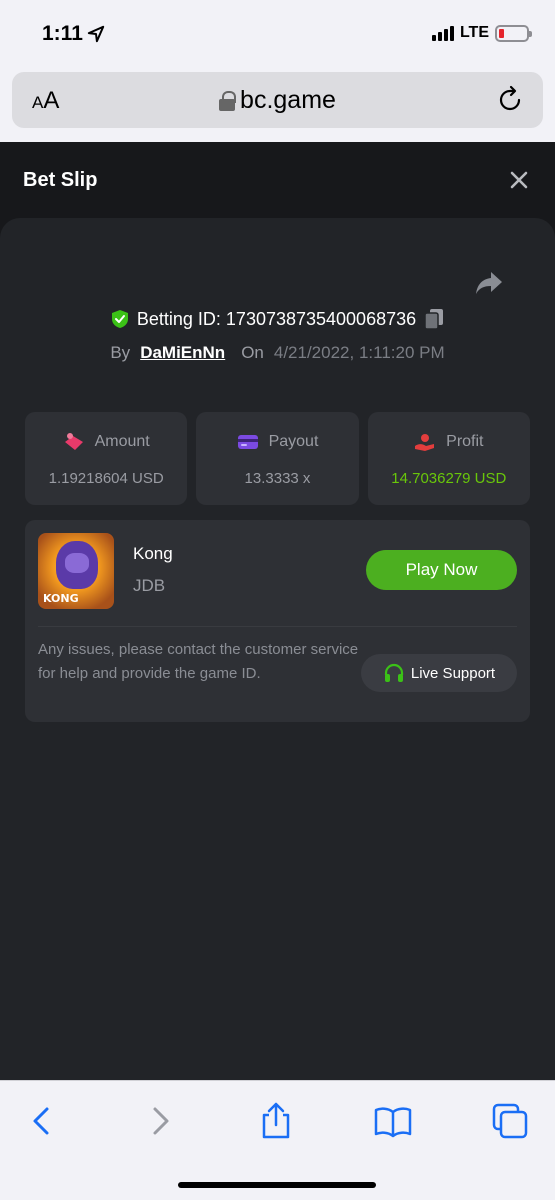  What do you see at coordinates (453, 673) in the screenshot?
I see `live-support-label: Live Support` at bounding box center [453, 673].